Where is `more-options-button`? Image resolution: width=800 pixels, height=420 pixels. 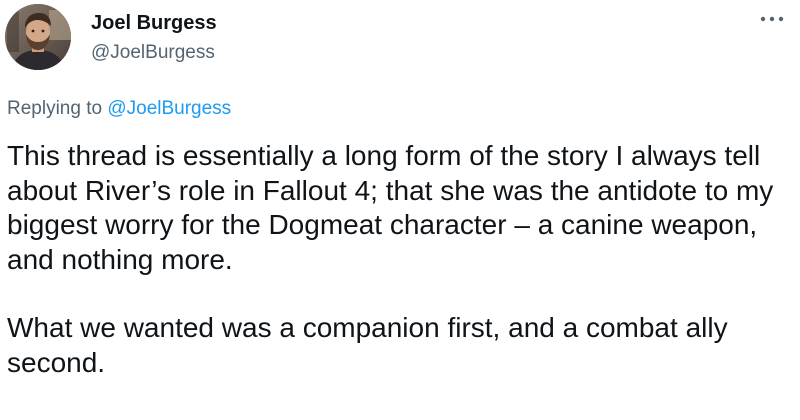 more-options-button is located at coordinates (772, 19).